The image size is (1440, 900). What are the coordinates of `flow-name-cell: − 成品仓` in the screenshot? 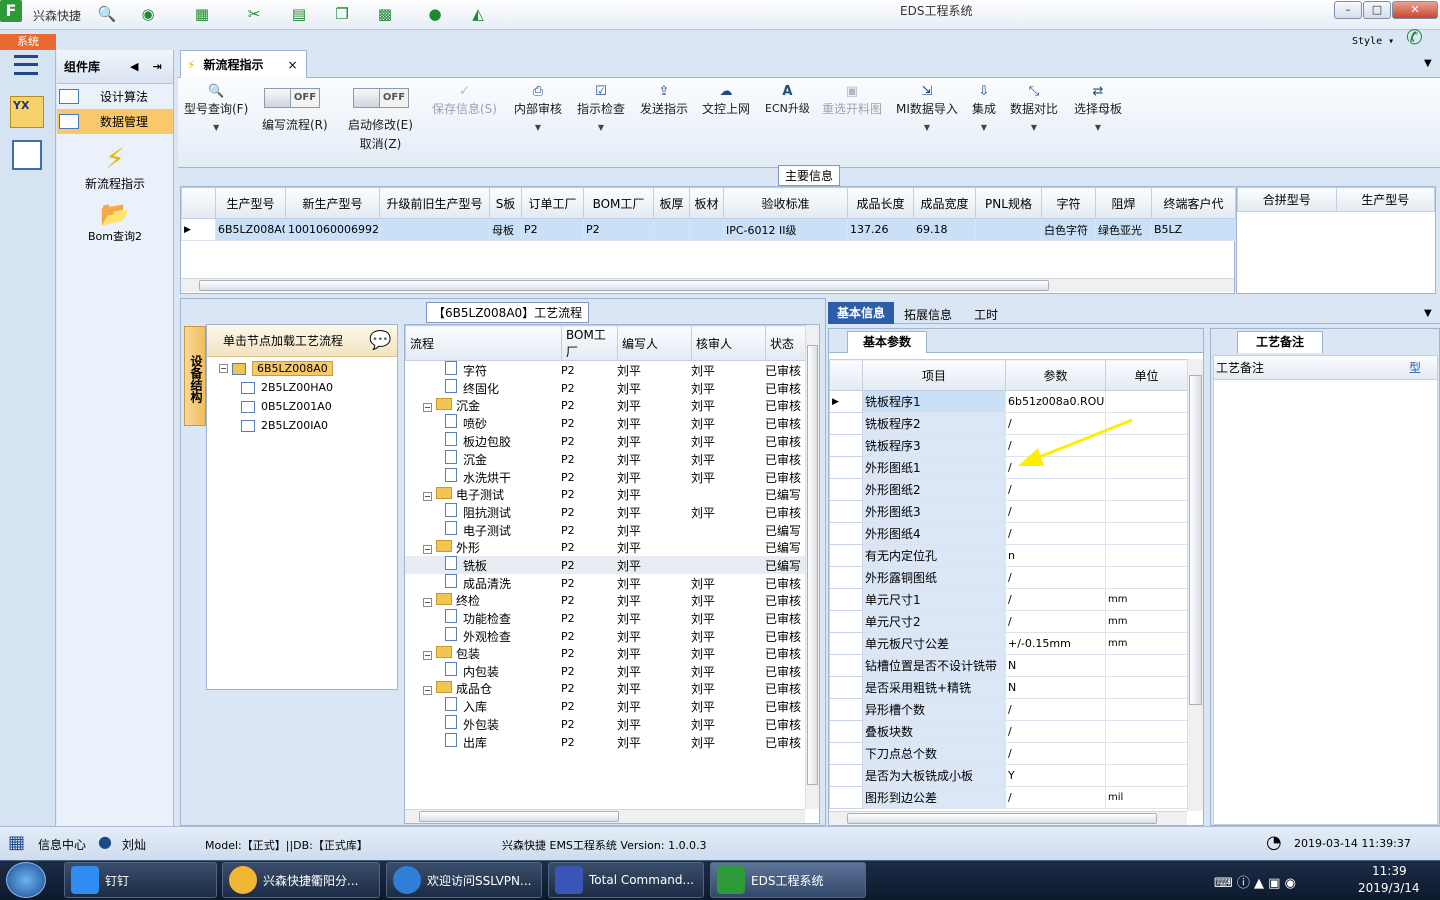 It's located at (483, 688).